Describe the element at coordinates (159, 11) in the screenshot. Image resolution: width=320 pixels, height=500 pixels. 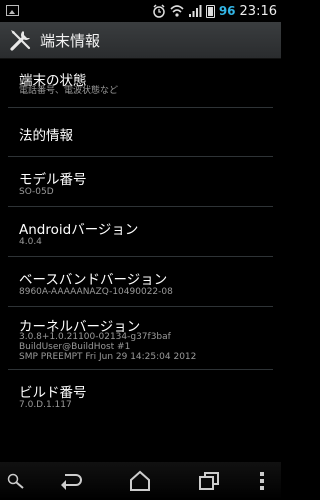
I see `alarm-icon` at that location.